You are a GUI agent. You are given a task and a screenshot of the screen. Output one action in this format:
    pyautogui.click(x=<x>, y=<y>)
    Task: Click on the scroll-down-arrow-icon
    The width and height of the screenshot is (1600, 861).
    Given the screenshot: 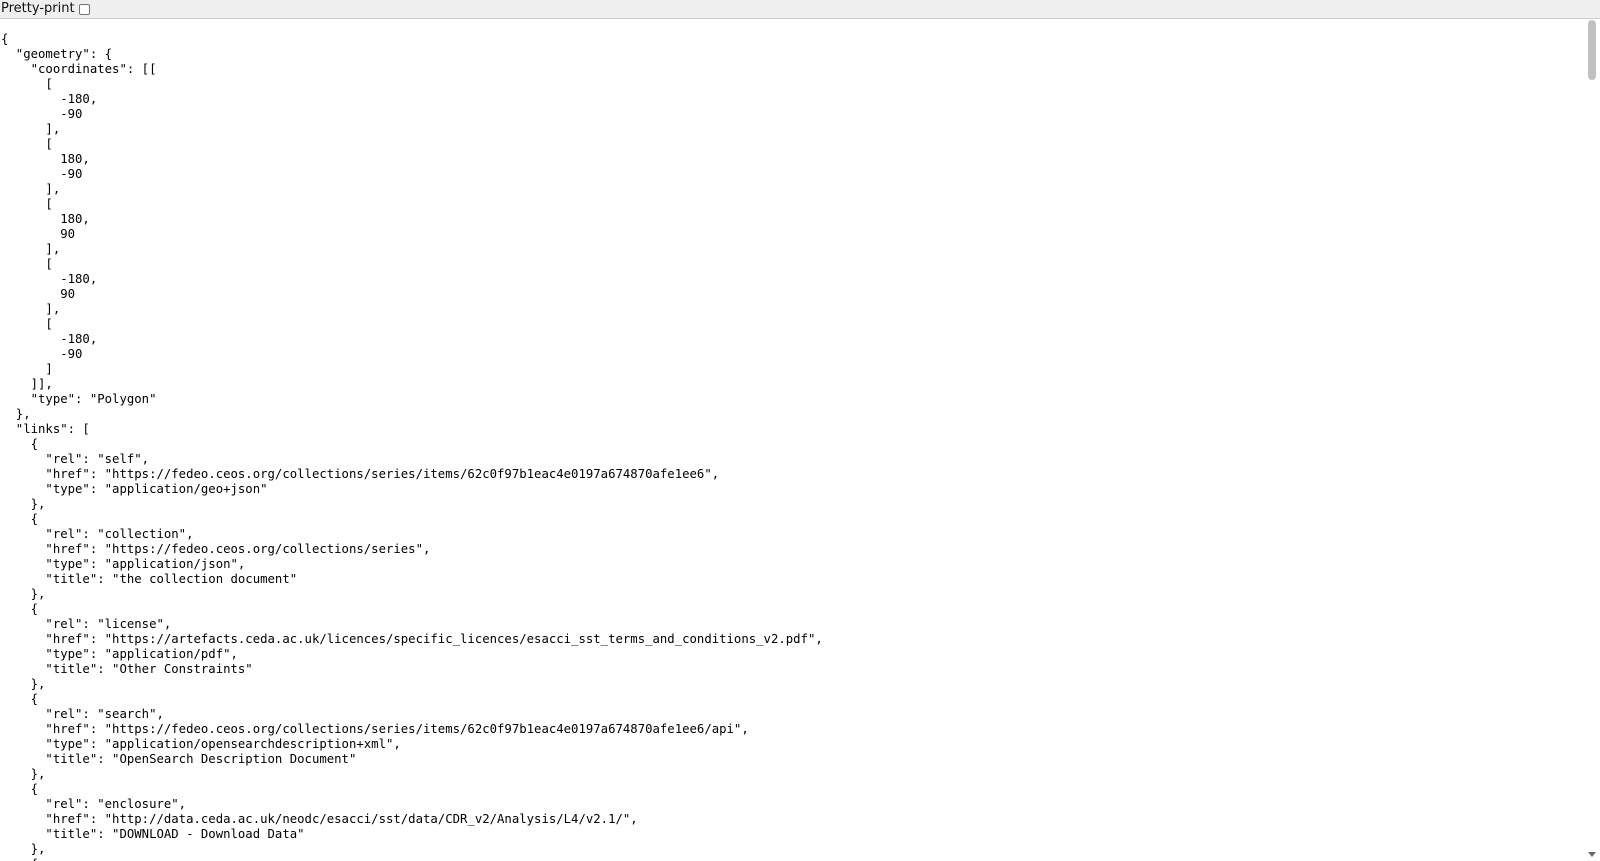 What is the action you would take?
    pyautogui.click(x=1592, y=854)
    